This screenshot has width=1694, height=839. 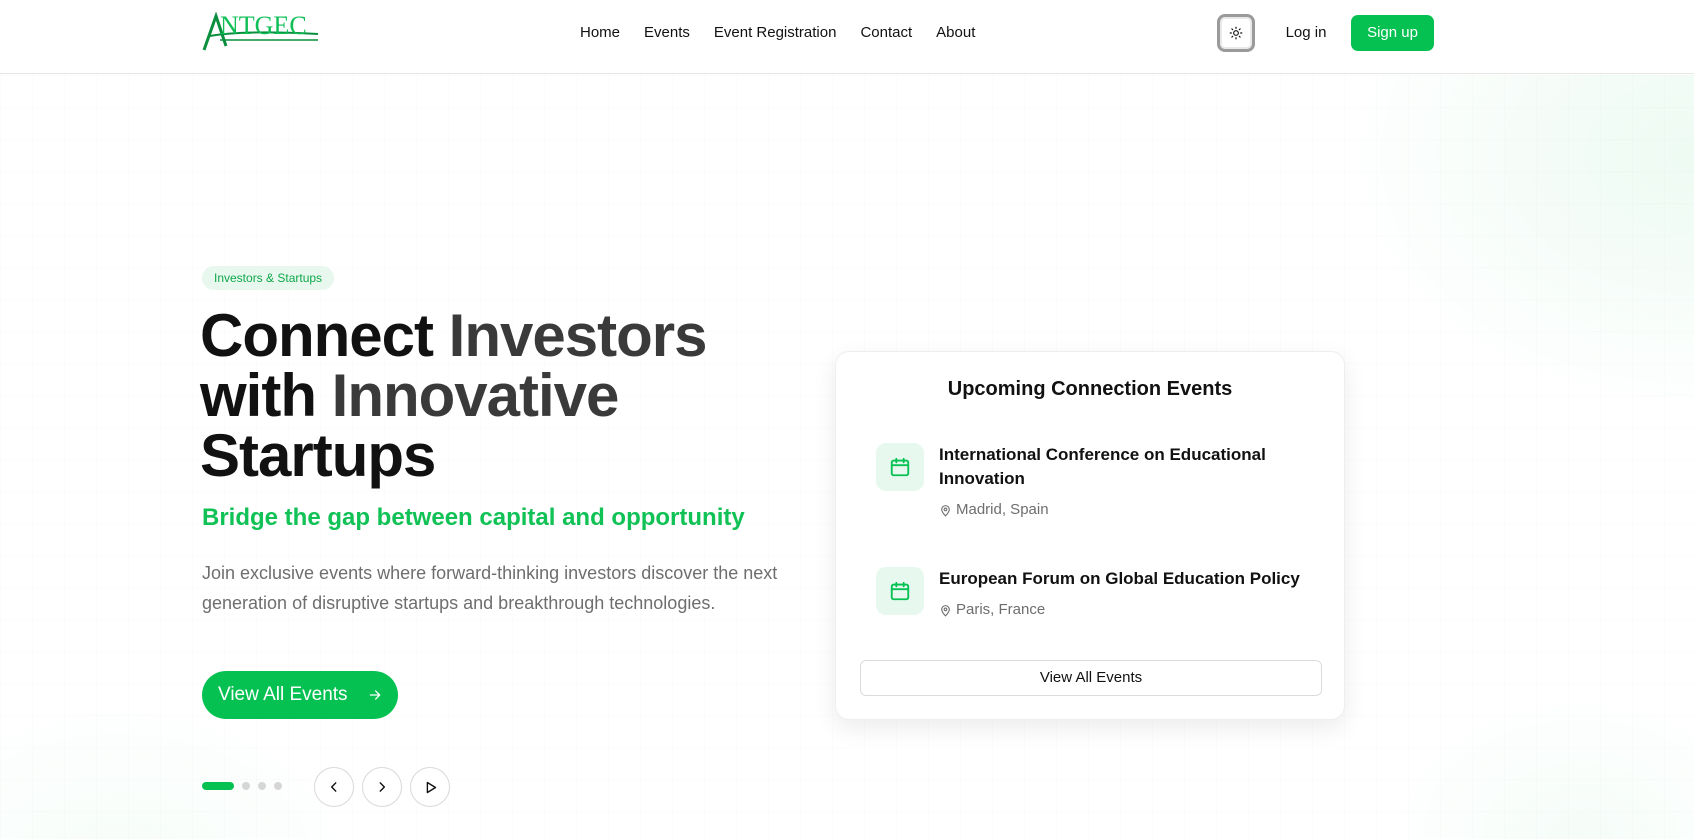 I want to click on cta-label: View All Events, so click(x=283, y=694).